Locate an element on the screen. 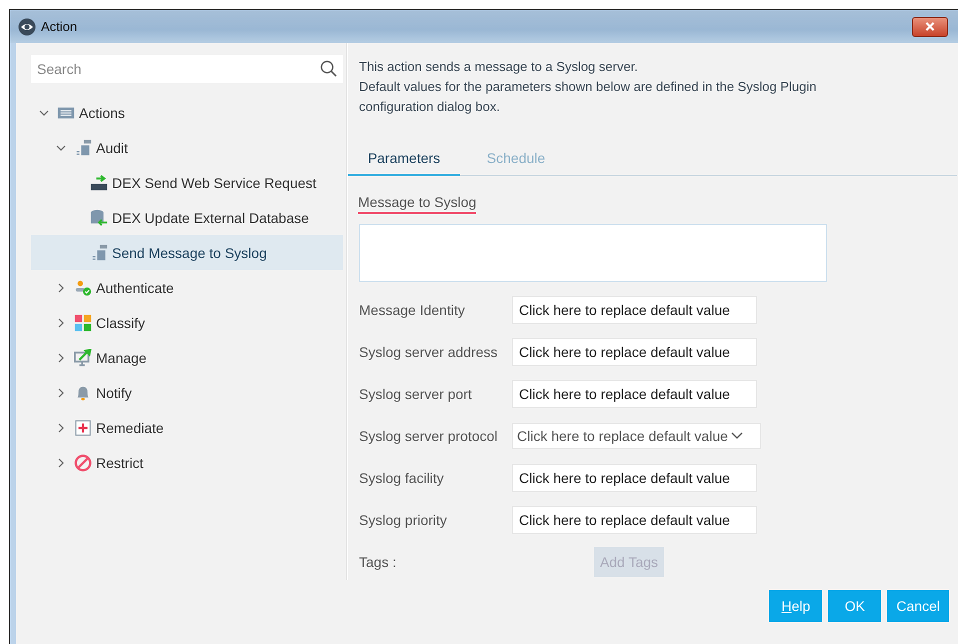  window-title: Action is located at coordinates (59, 26).